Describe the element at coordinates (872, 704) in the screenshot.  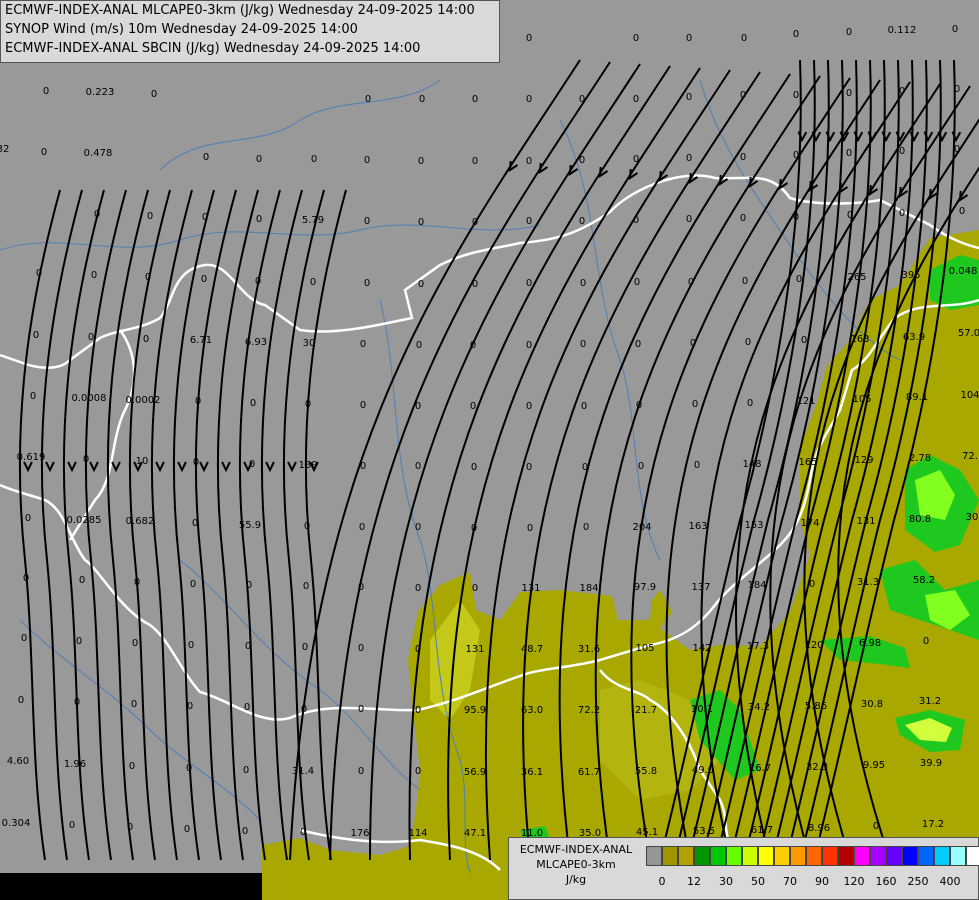
I see `sbcin-value: 30.8` at that location.